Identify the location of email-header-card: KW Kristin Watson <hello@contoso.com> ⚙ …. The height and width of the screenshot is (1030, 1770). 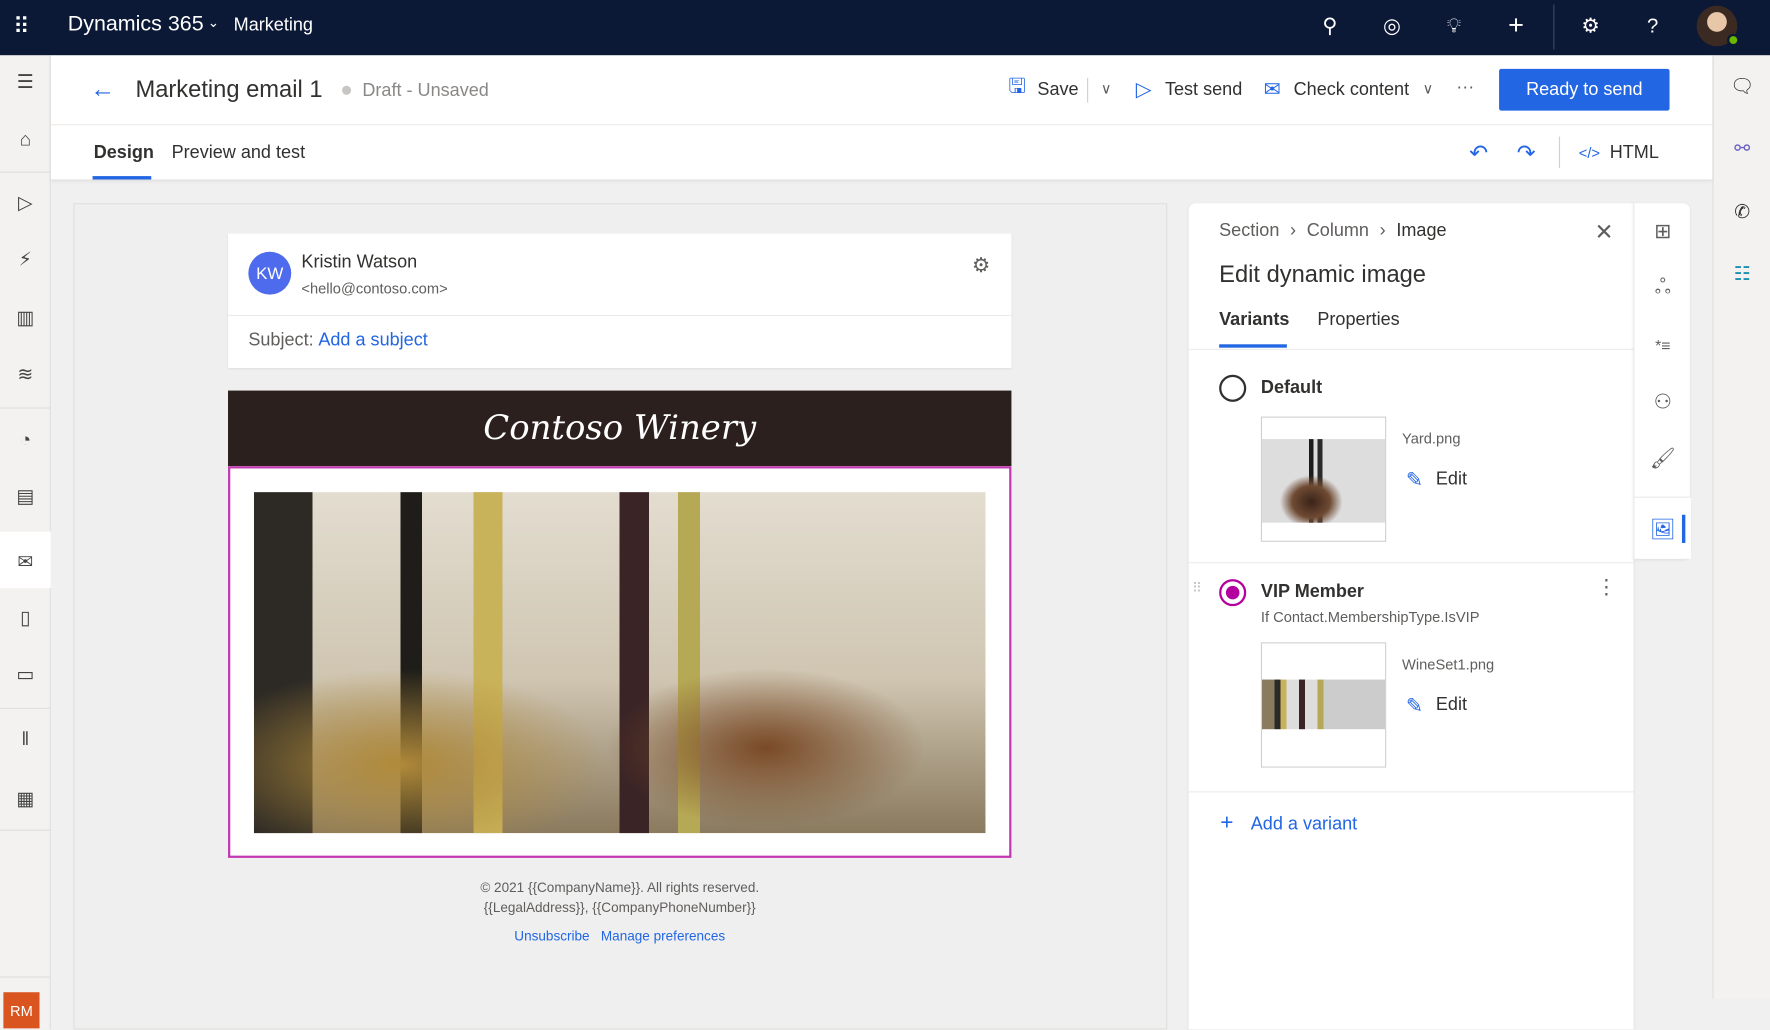
(620, 300).